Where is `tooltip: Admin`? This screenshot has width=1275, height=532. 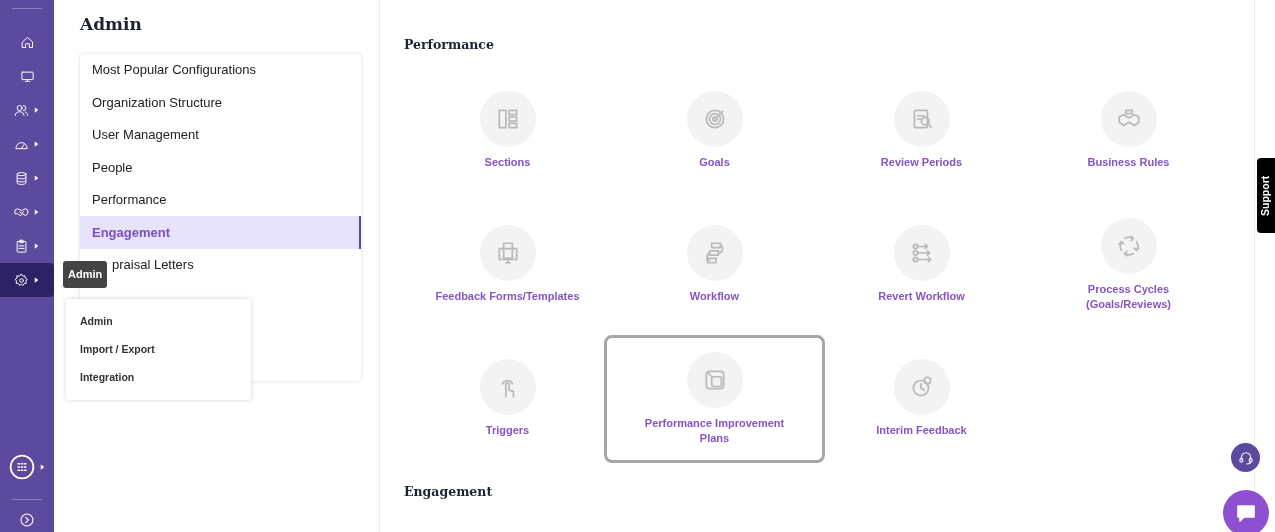
tooltip: Admin is located at coordinates (85, 274).